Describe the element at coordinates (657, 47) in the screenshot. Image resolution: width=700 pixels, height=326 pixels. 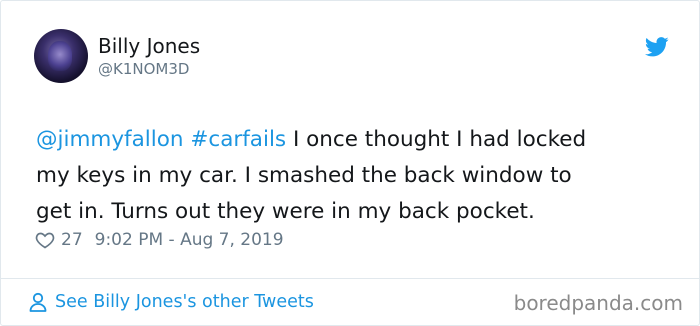
I see `twitter-bird-icon` at that location.